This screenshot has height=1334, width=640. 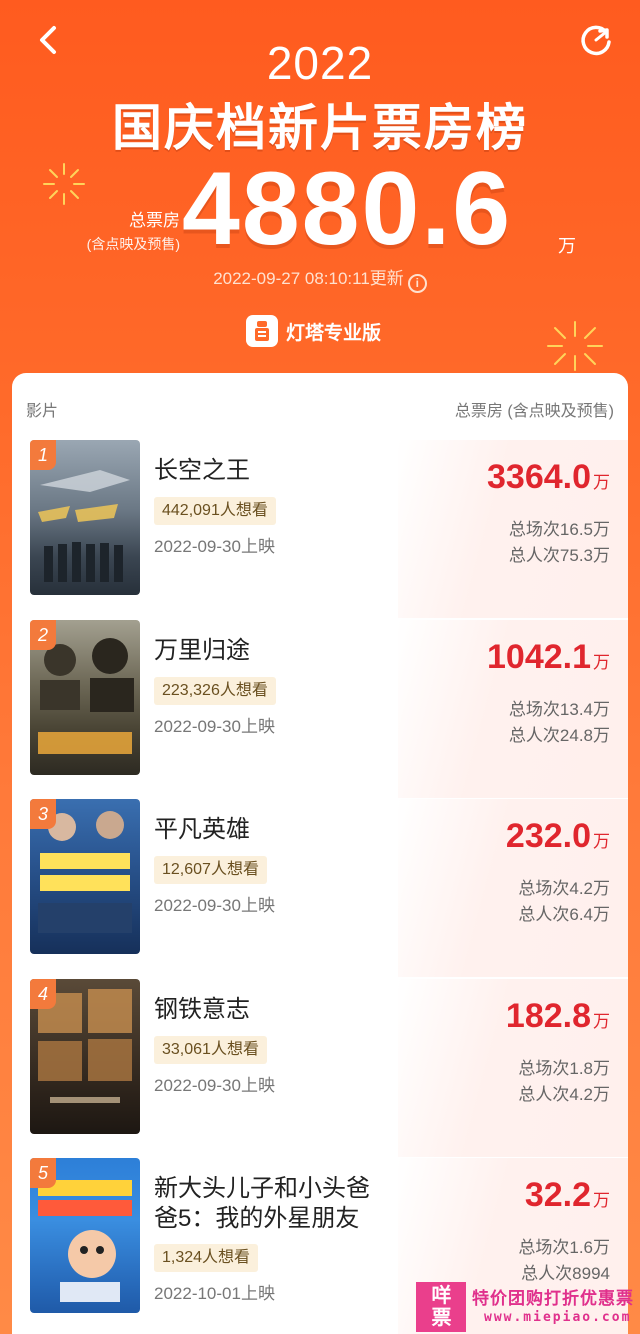 I want to click on movie-box-office: 3364.0 万, so click(x=548, y=477).